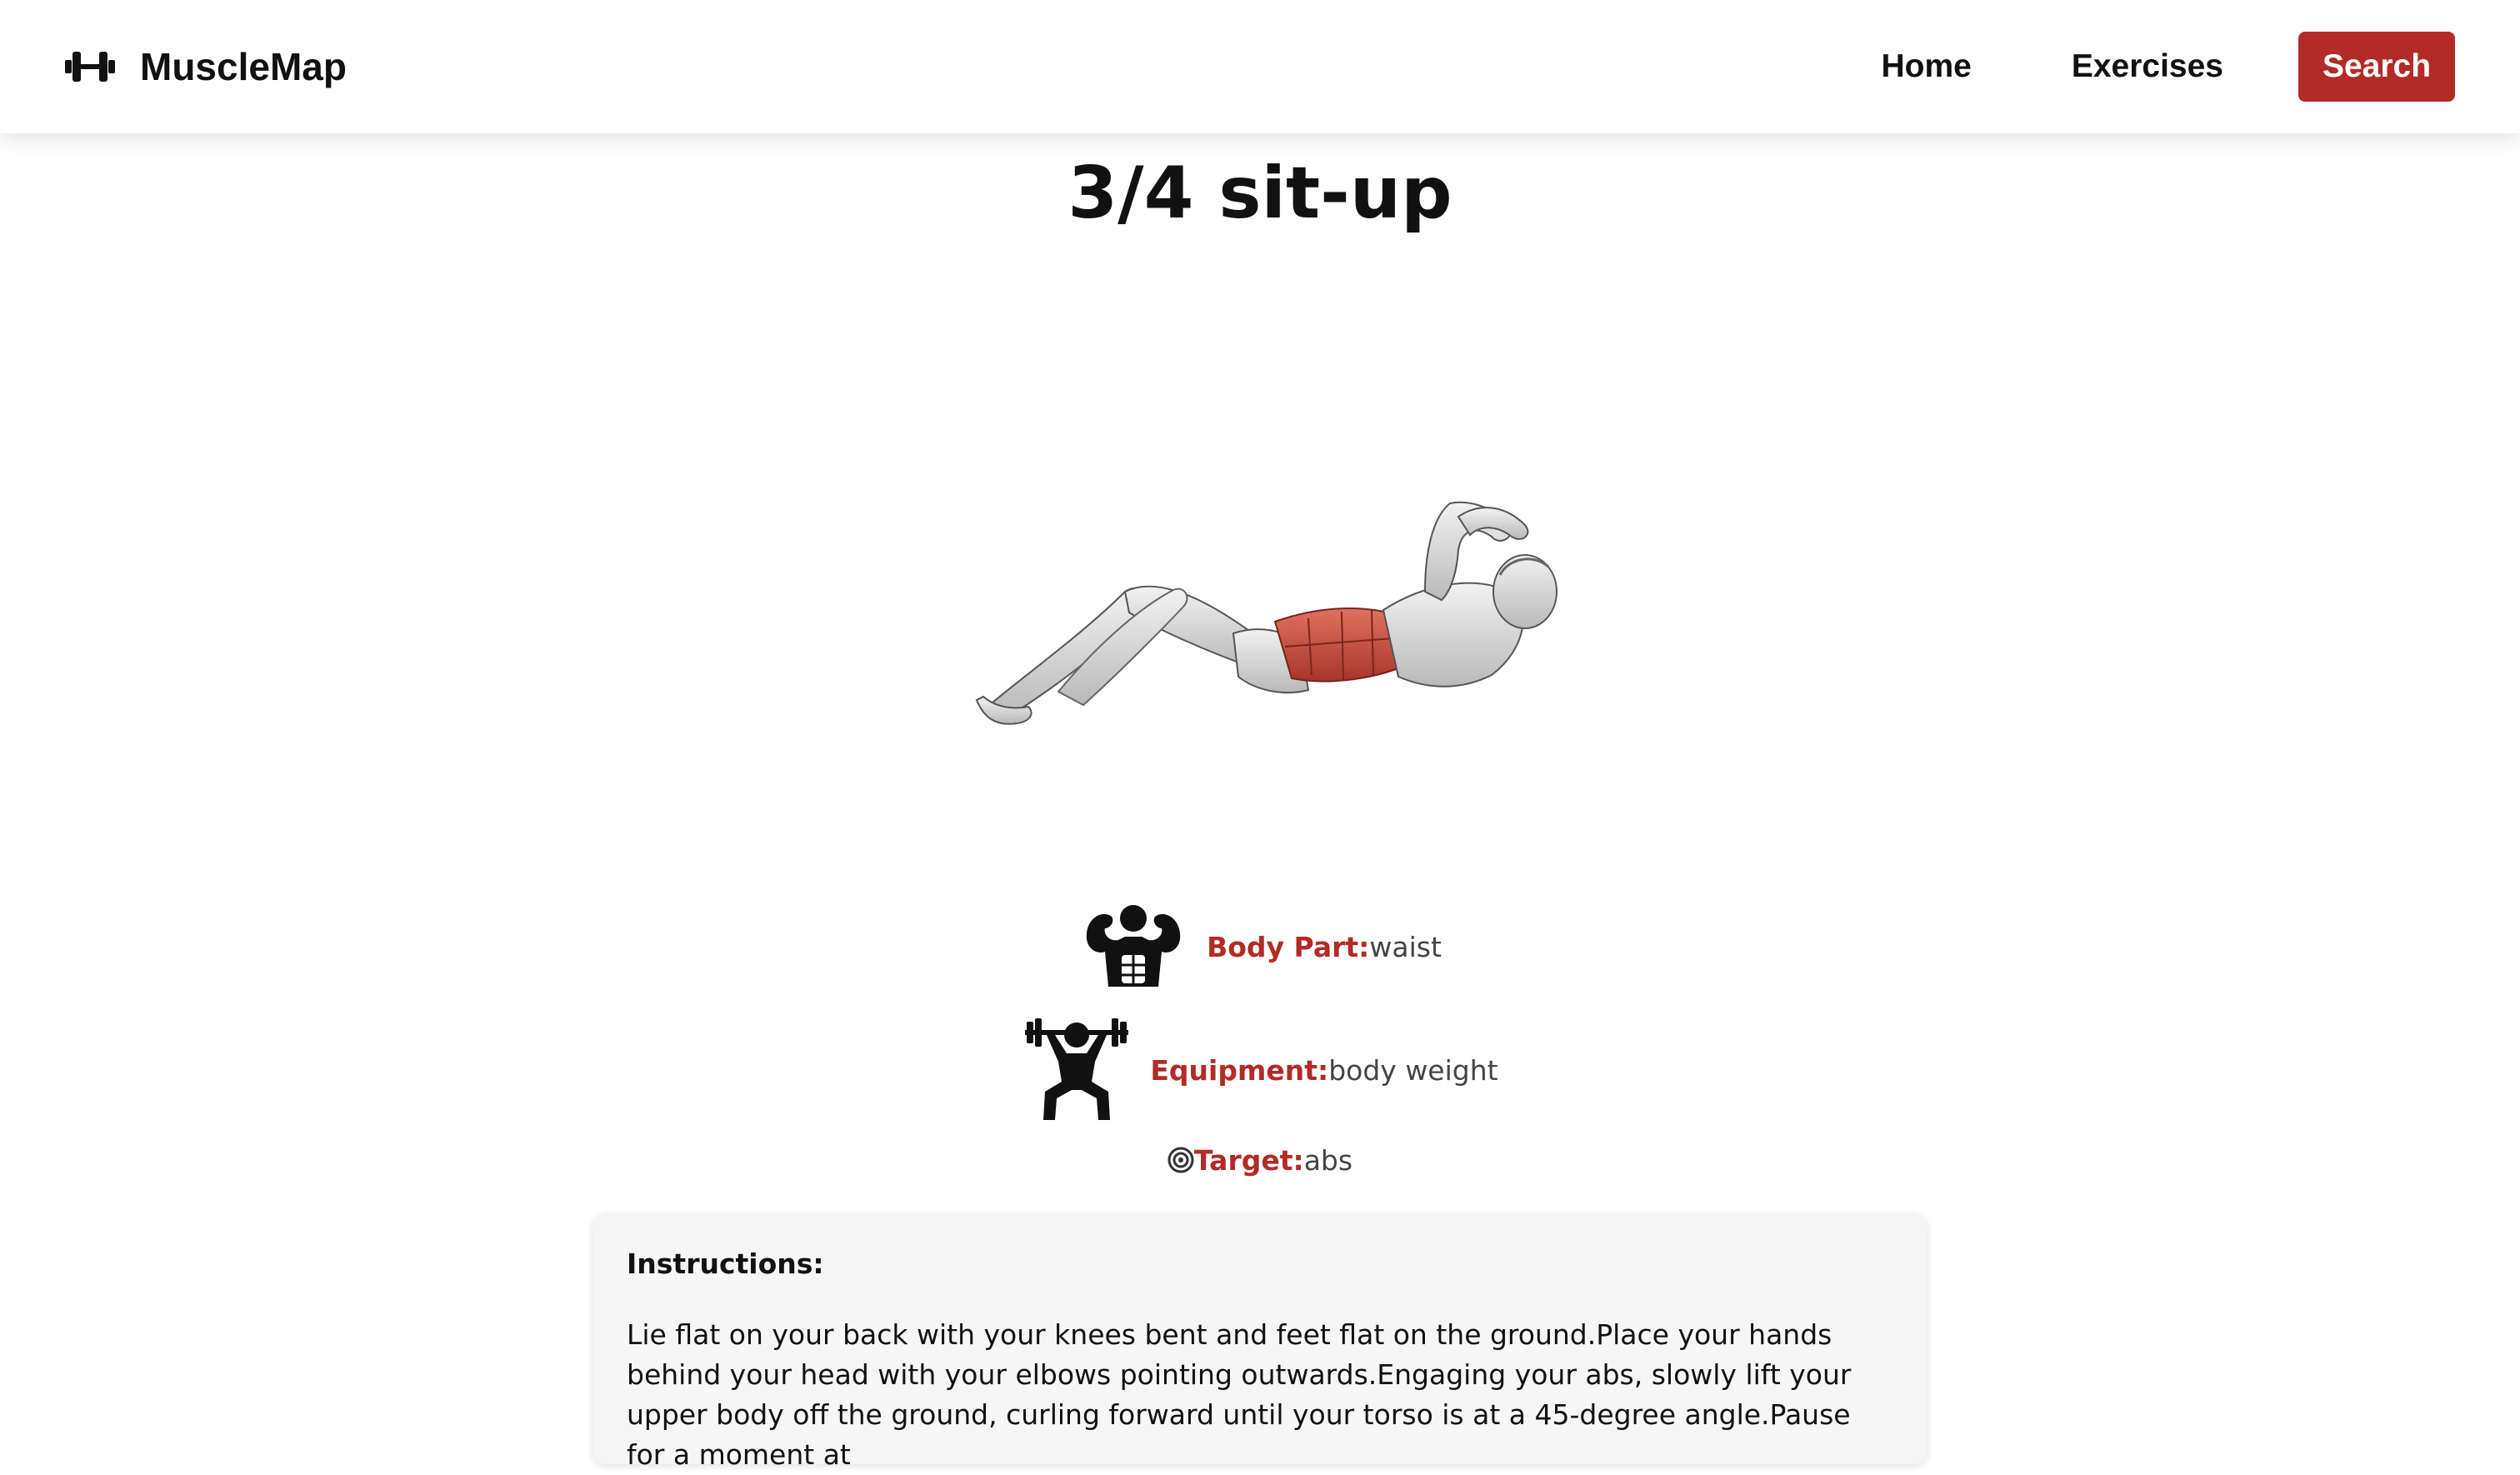 The width and height of the screenshot is (2520, 1475). Describe the element at coordinates (1260, 193) in the screenshot. I see `page-title: 3/4 sit-up` at that location.